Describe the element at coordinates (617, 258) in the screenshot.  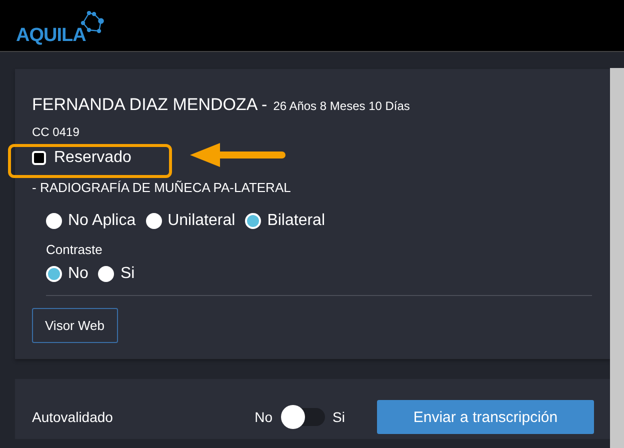
I see `scrollbar` at that location.